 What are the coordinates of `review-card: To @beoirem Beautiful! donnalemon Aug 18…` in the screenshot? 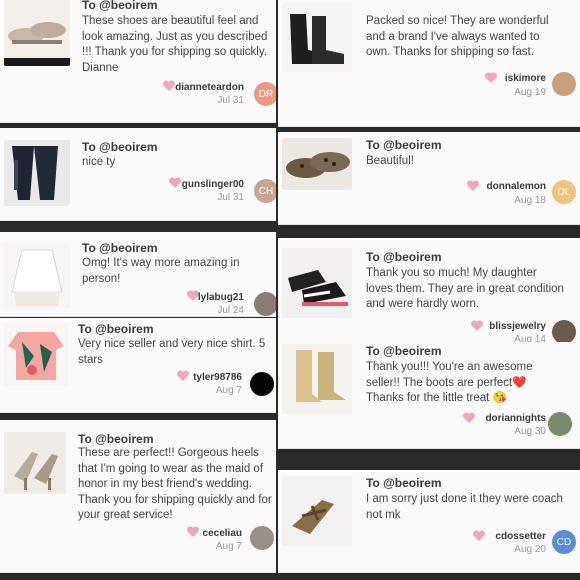 It's located at (429, 178).